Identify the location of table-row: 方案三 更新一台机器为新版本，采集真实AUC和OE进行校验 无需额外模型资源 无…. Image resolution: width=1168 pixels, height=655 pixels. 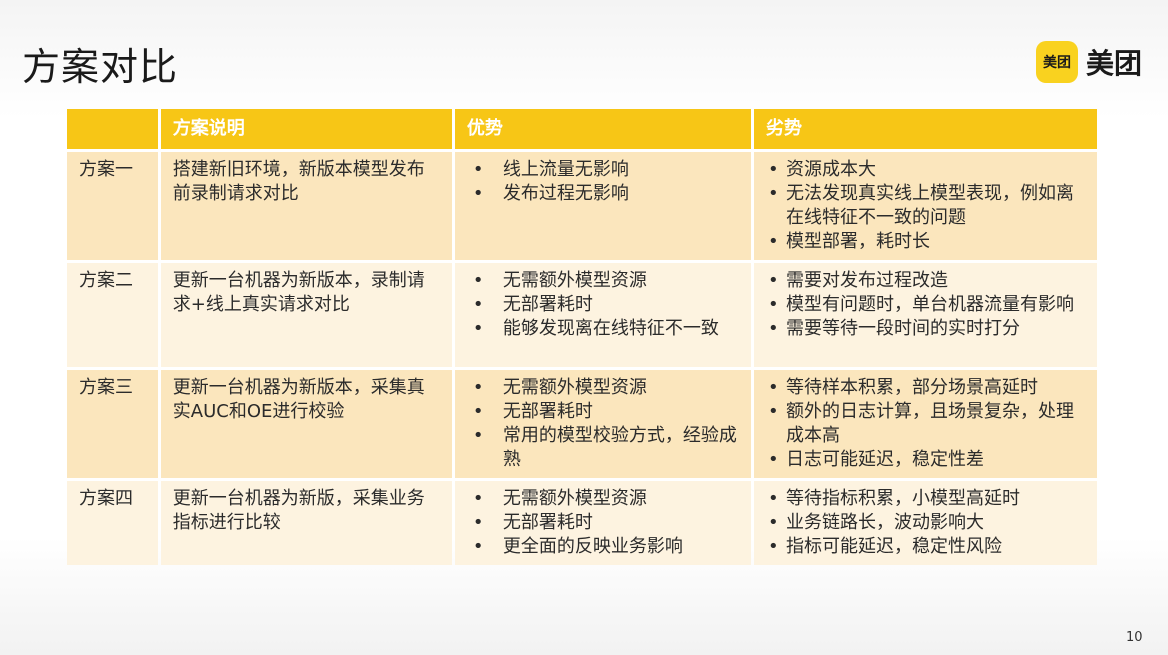
(582, 424).